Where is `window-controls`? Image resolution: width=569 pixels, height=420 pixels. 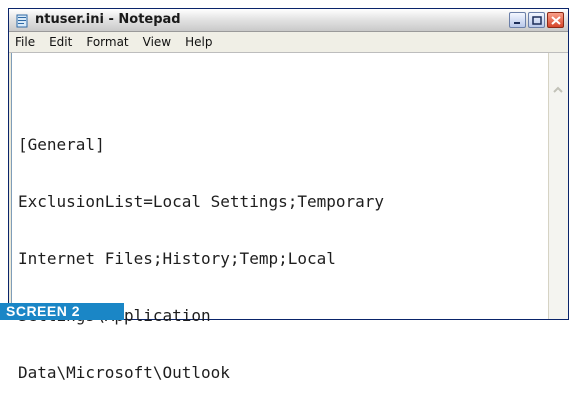
window-controls is located at coordinates (536, 20).